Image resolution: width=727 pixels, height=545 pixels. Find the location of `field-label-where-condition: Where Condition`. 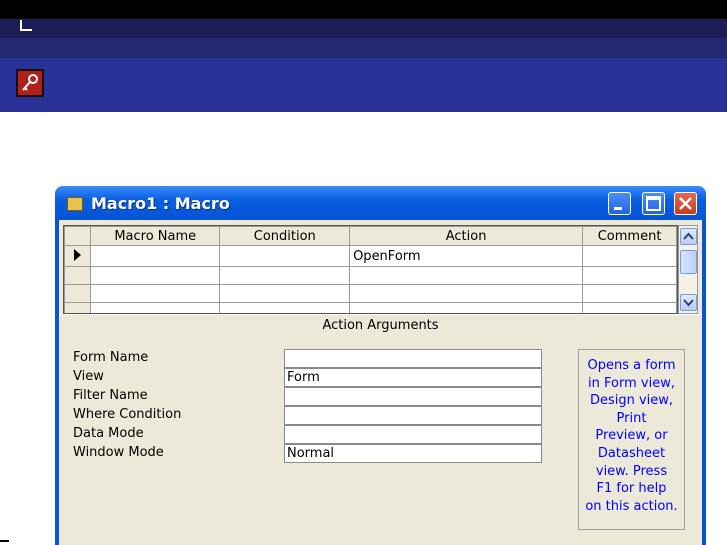

field-label-where-condition: Where Condition is located at coordinates (127, 414).